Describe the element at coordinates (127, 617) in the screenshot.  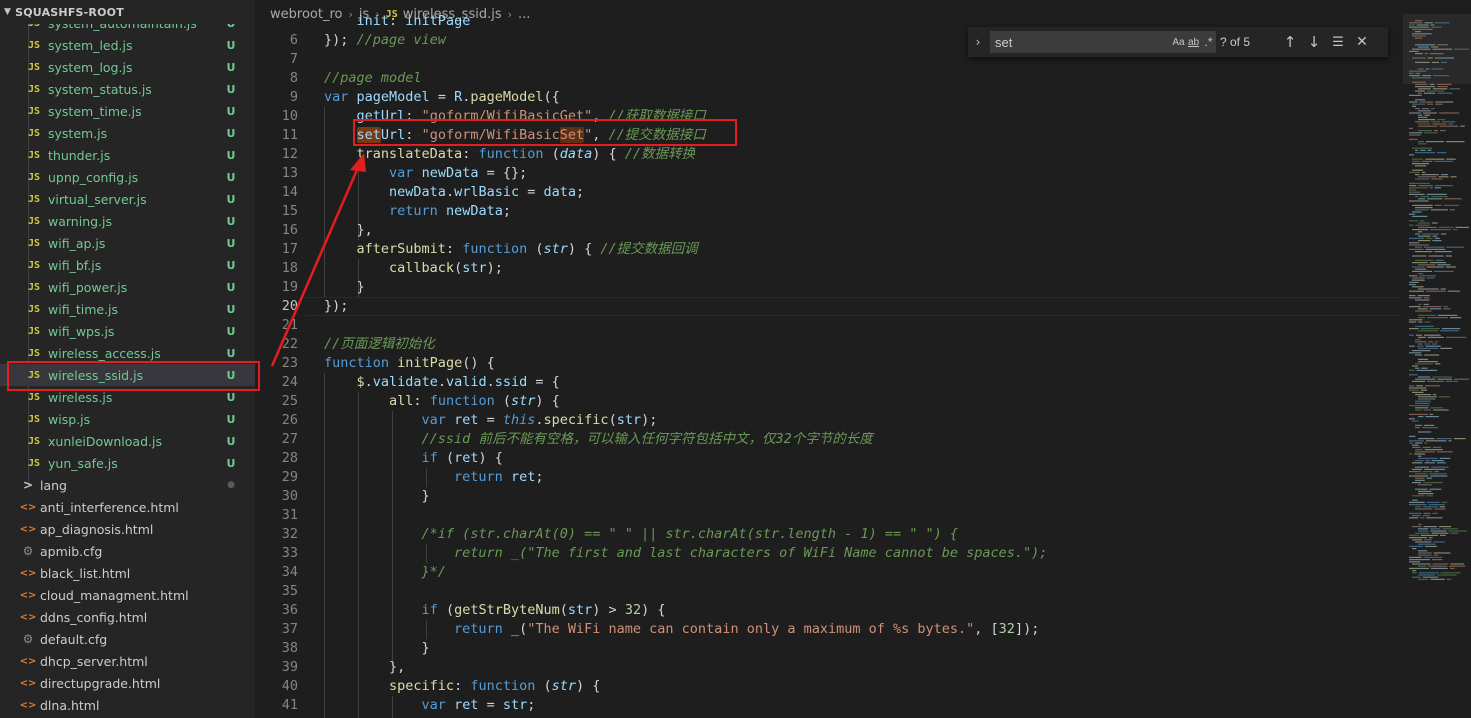
I see `file-item: <> ddns_config.html` at that location.